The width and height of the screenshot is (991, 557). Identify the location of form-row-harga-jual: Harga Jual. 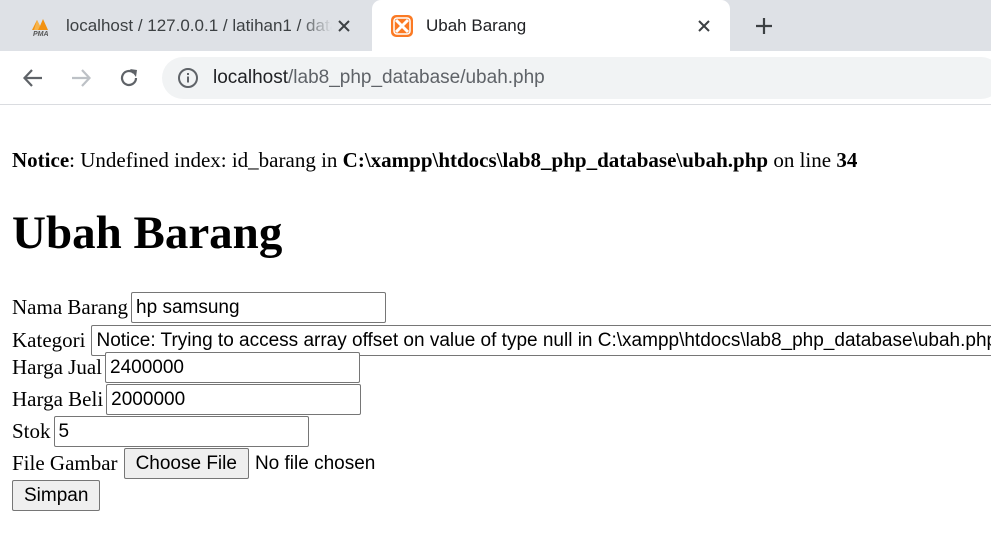
(186, 367).